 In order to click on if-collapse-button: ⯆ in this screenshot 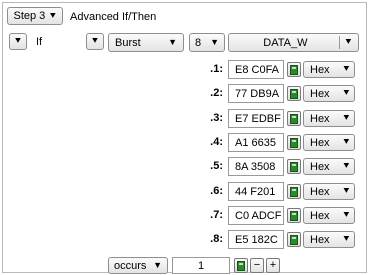, I will do `click(18, 41)`.